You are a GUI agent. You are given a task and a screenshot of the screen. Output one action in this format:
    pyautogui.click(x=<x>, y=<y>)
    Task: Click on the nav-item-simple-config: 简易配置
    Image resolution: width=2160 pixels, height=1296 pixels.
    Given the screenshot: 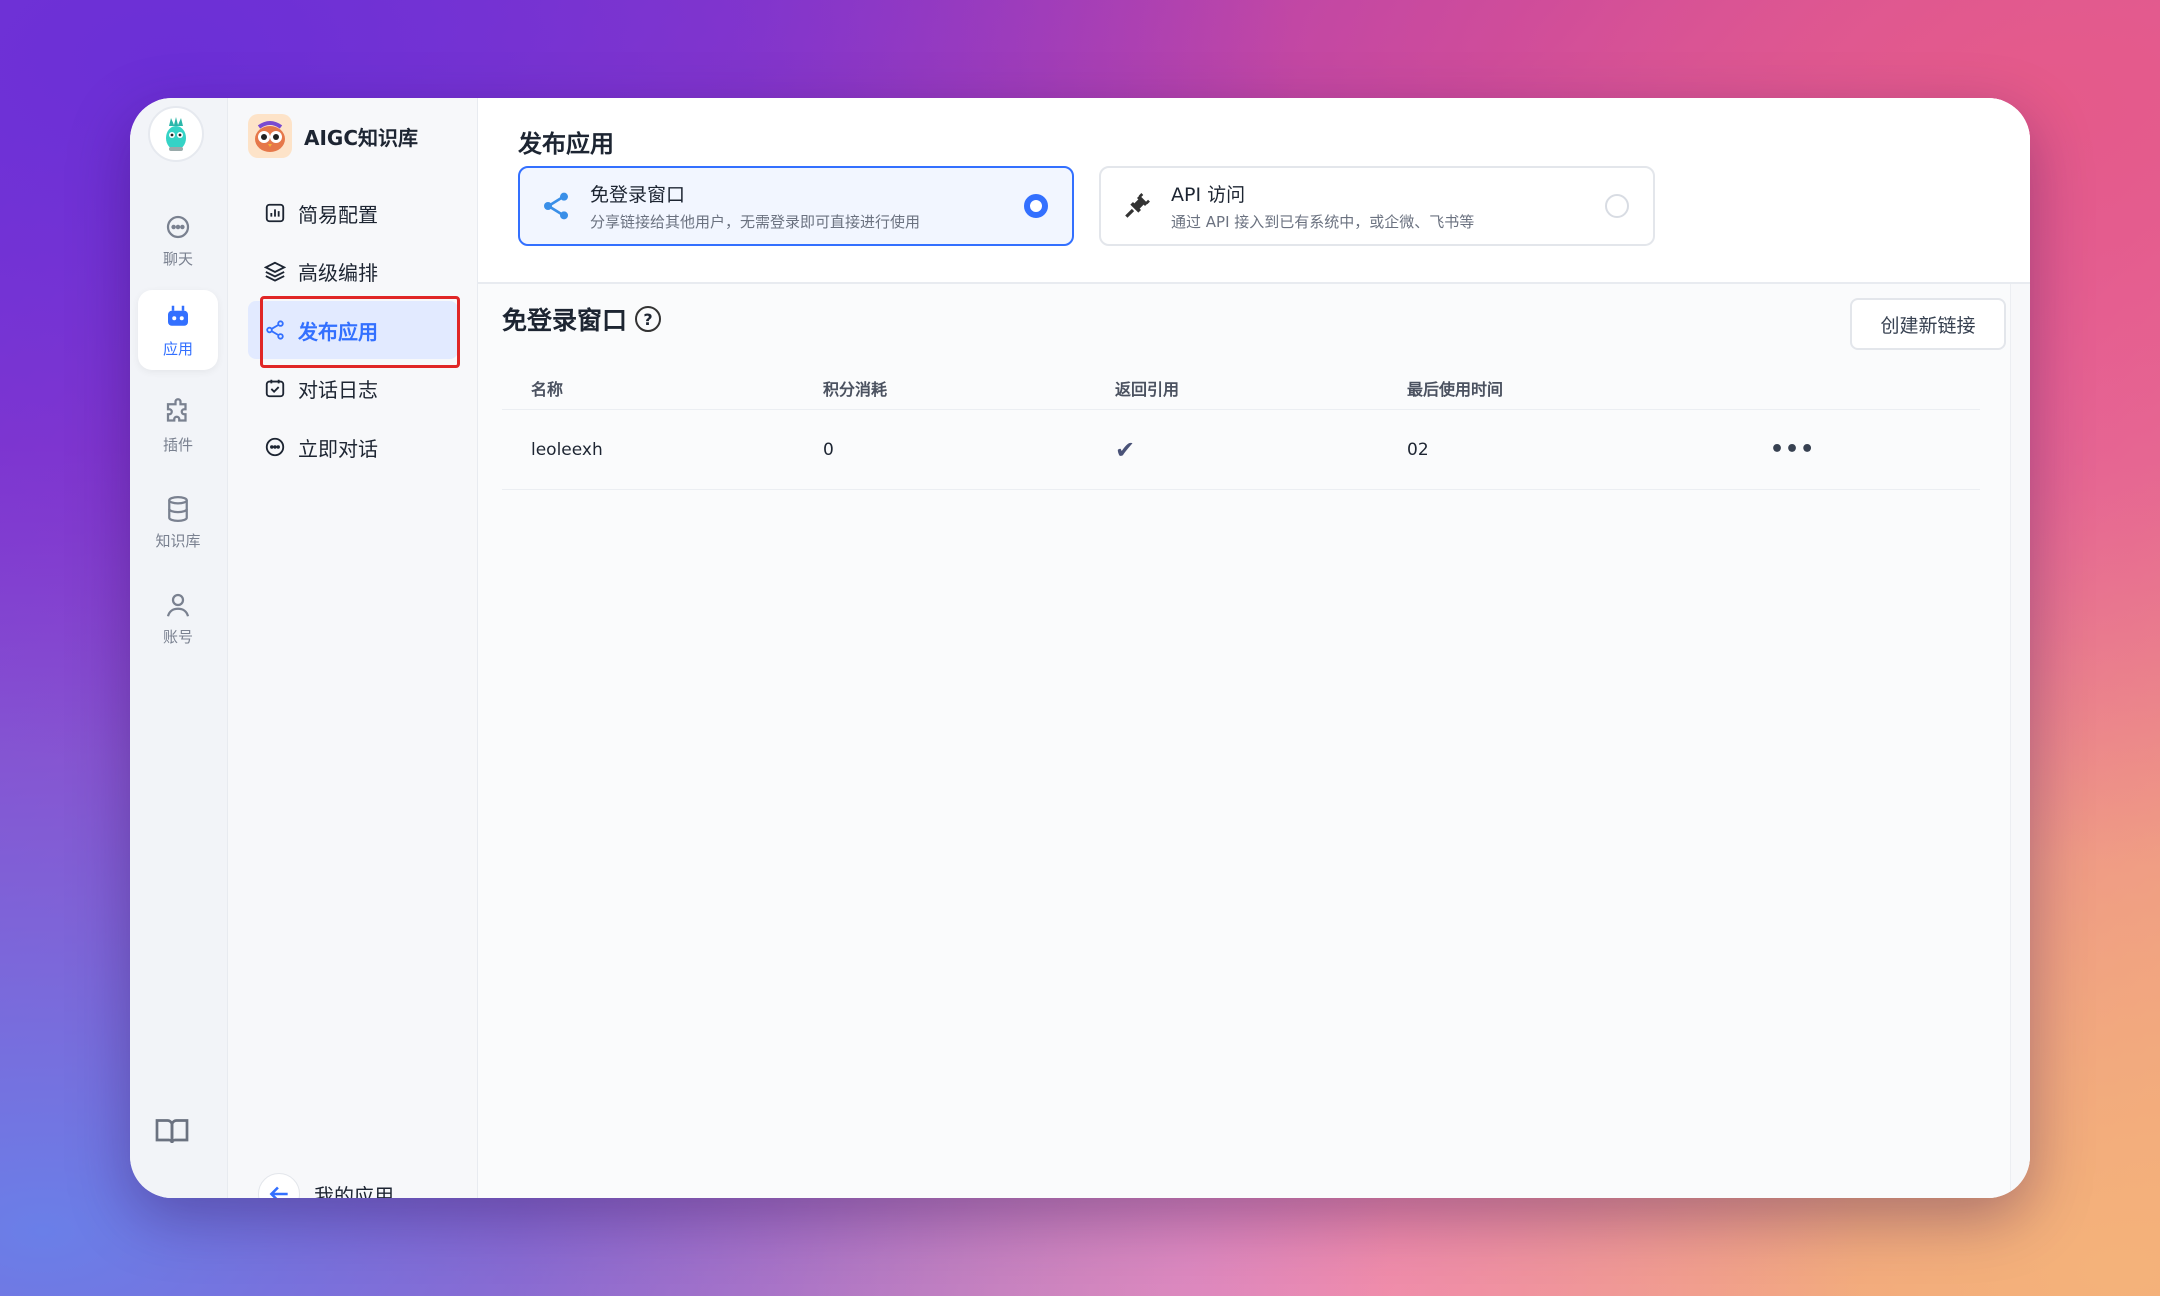 What is the action you would take?
    pyautogui.click(x=353, y=213)
    